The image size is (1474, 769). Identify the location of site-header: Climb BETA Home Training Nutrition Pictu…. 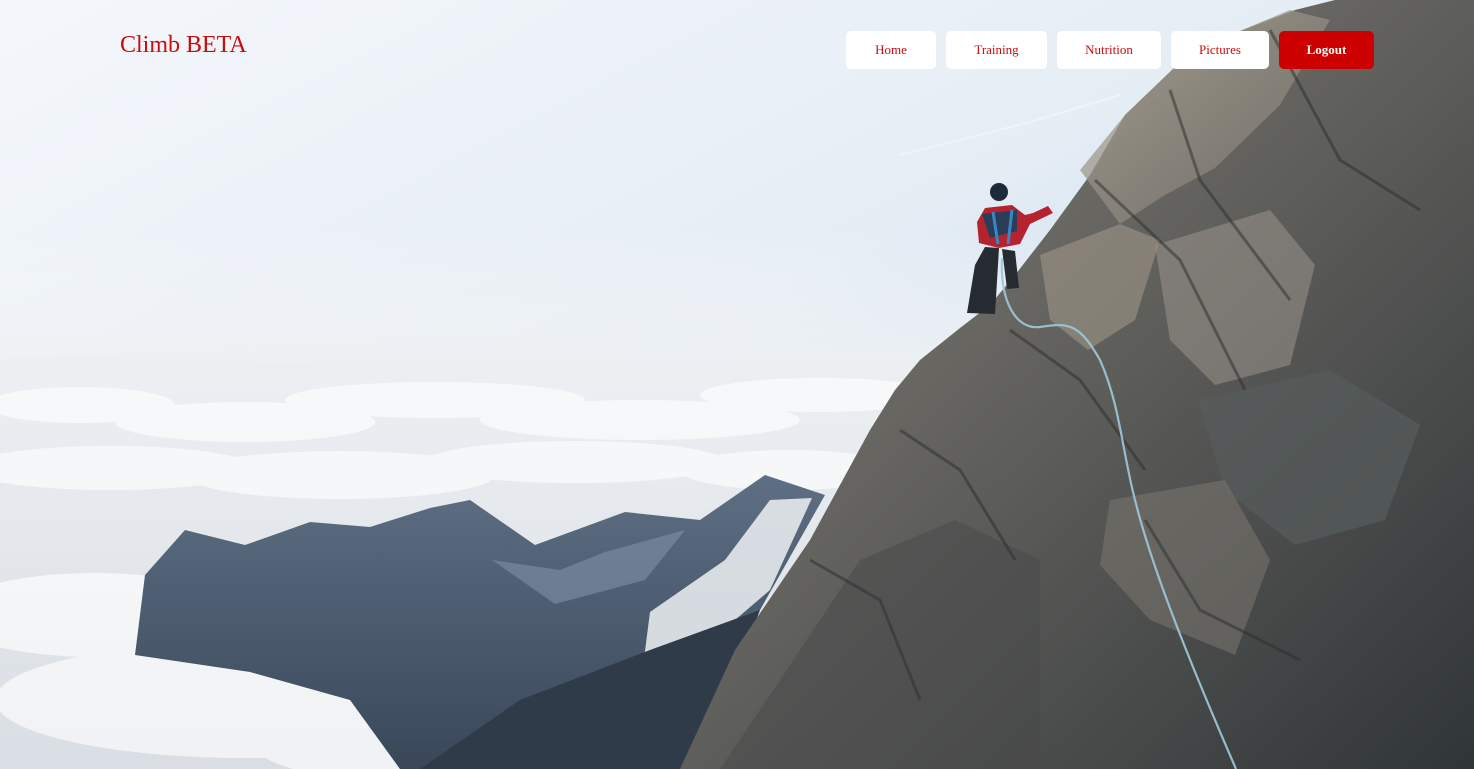
(737, 45).